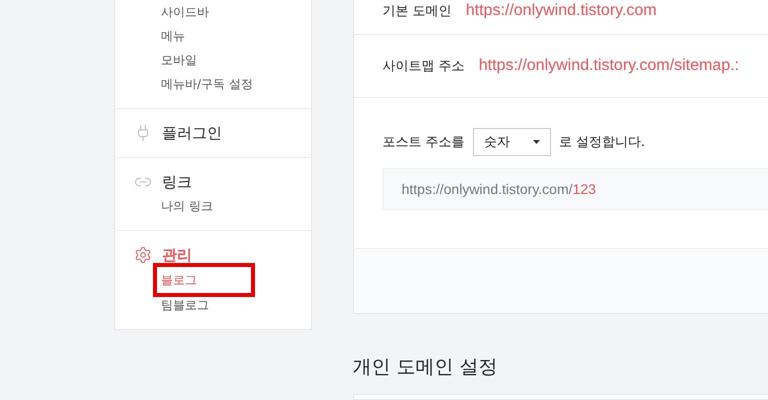 This screenshot has height=400, width=768. I want to click on field-label: 로 설정합니다., so click(602, 142).